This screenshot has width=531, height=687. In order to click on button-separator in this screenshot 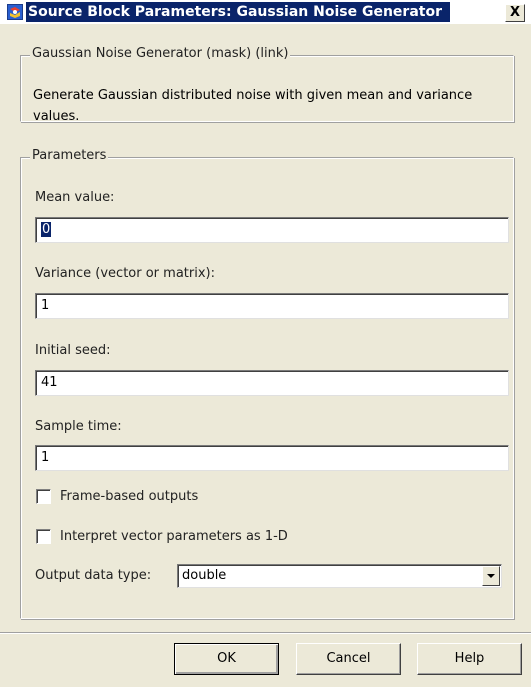, I will do `click(265, 633)`.